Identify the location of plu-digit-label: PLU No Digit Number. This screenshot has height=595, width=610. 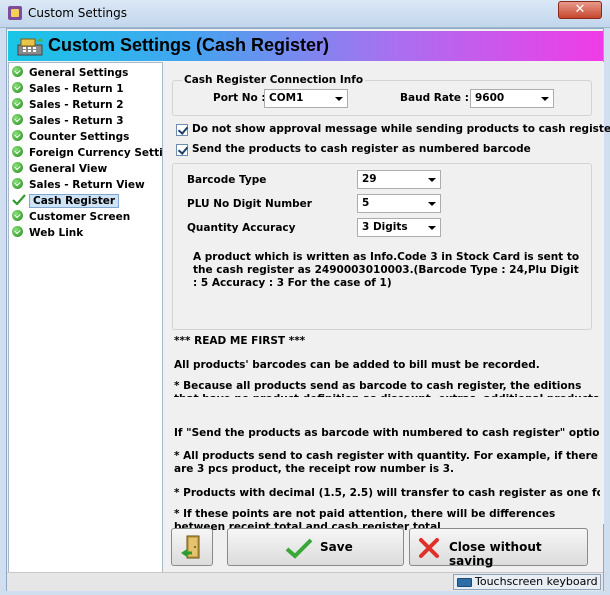
(249, 204).